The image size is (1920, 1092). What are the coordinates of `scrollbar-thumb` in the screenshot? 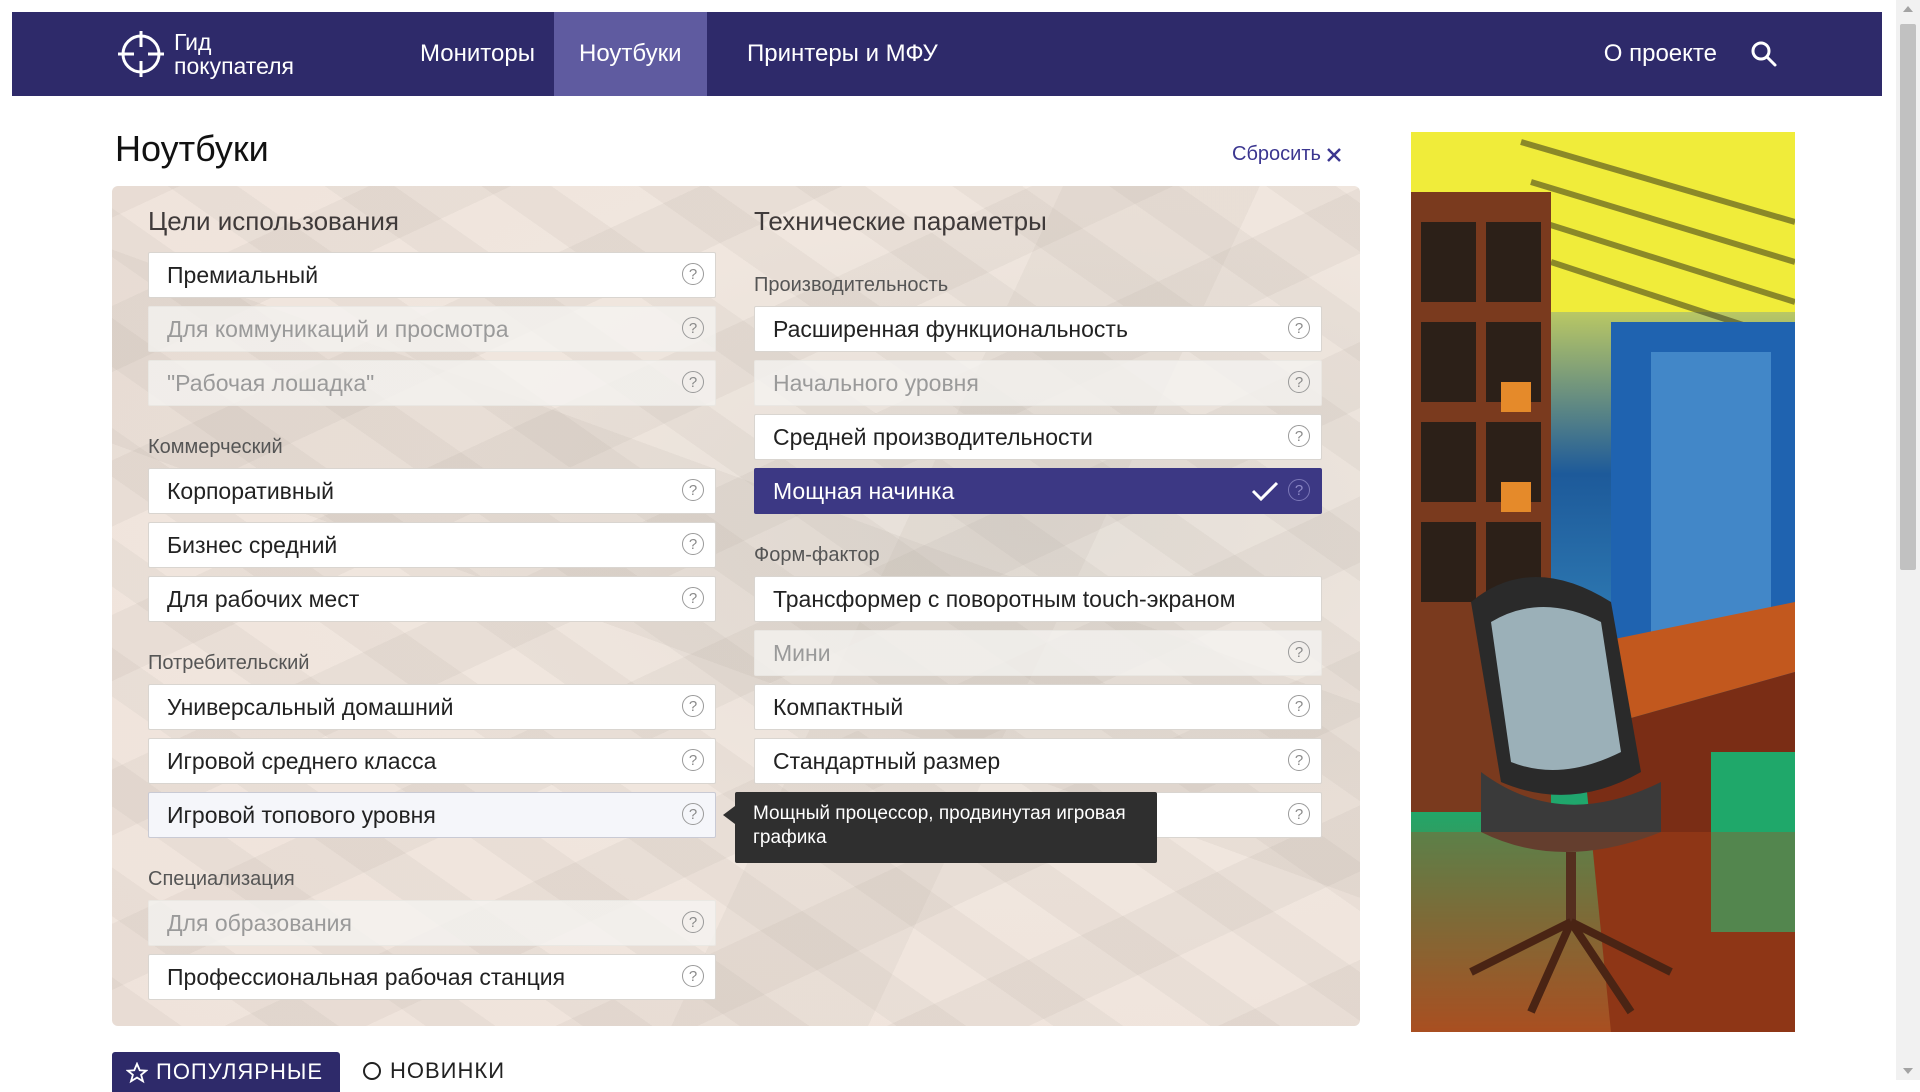 It's located at (1908, 297).